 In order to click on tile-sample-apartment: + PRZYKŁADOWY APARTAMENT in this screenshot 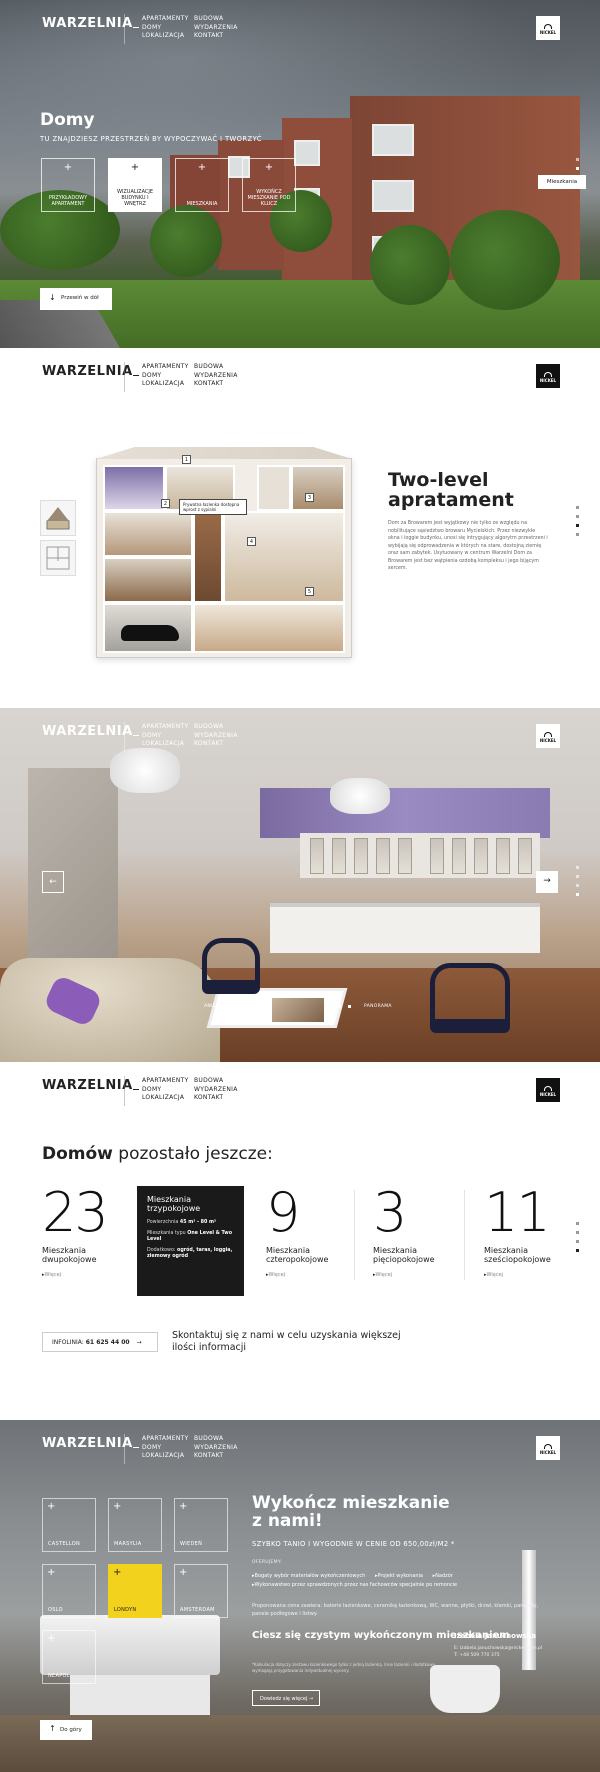, I will do `click(68, 185)`.